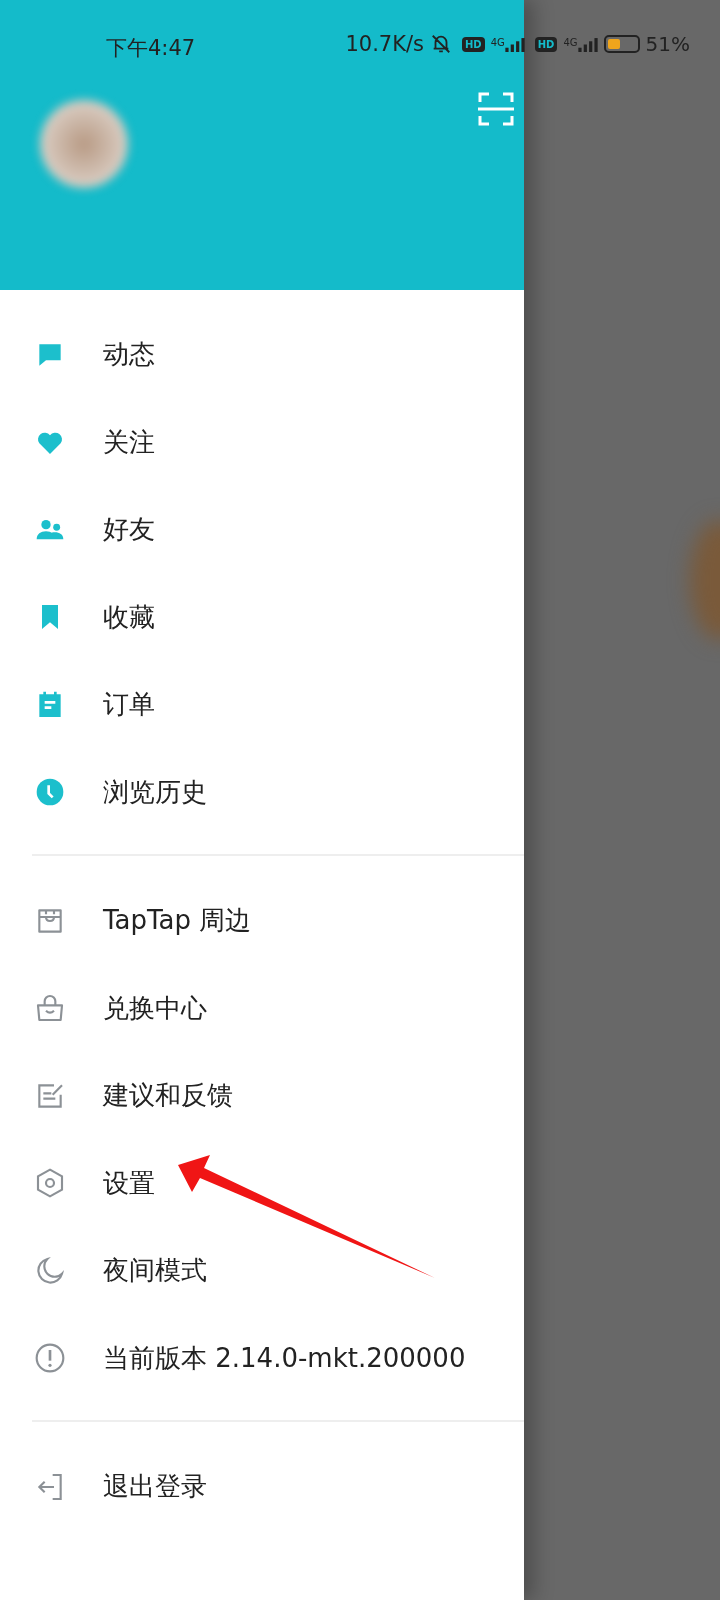 The image size is (720, 1600). What do you see at coordinates (129, 617) in the screenshot?
I see `menu-item: 收藏` at bounding box center [129, 617].